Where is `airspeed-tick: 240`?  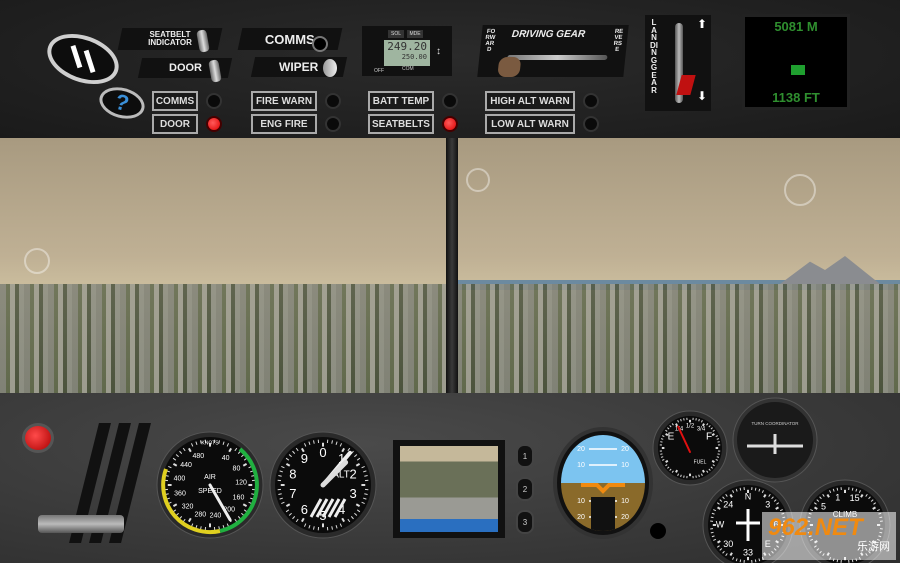 airspeed-tick: 240 is located at coordinates (216, 516).